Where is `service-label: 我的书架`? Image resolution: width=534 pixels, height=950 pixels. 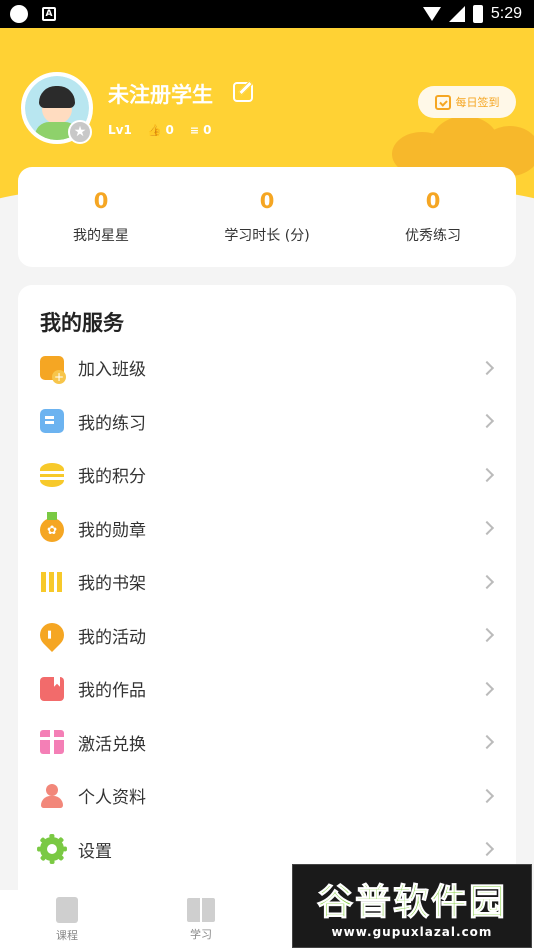
service-label: 我的书架 is located at coordinates (112, 584).